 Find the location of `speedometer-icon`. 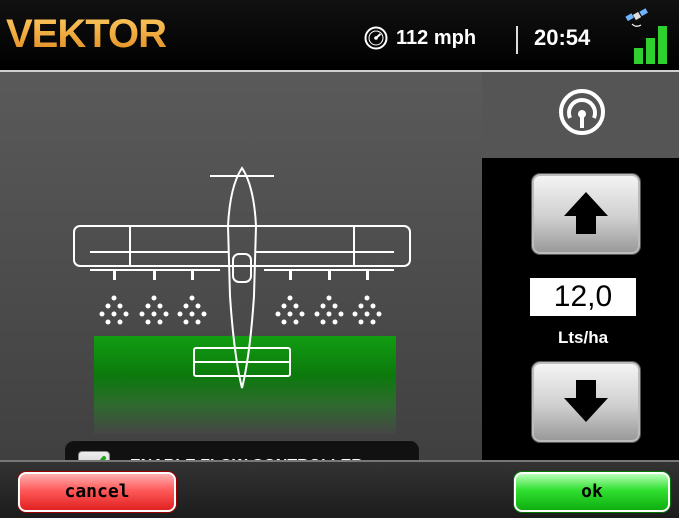

speedometer-icon is located at coordinates (376, 38).